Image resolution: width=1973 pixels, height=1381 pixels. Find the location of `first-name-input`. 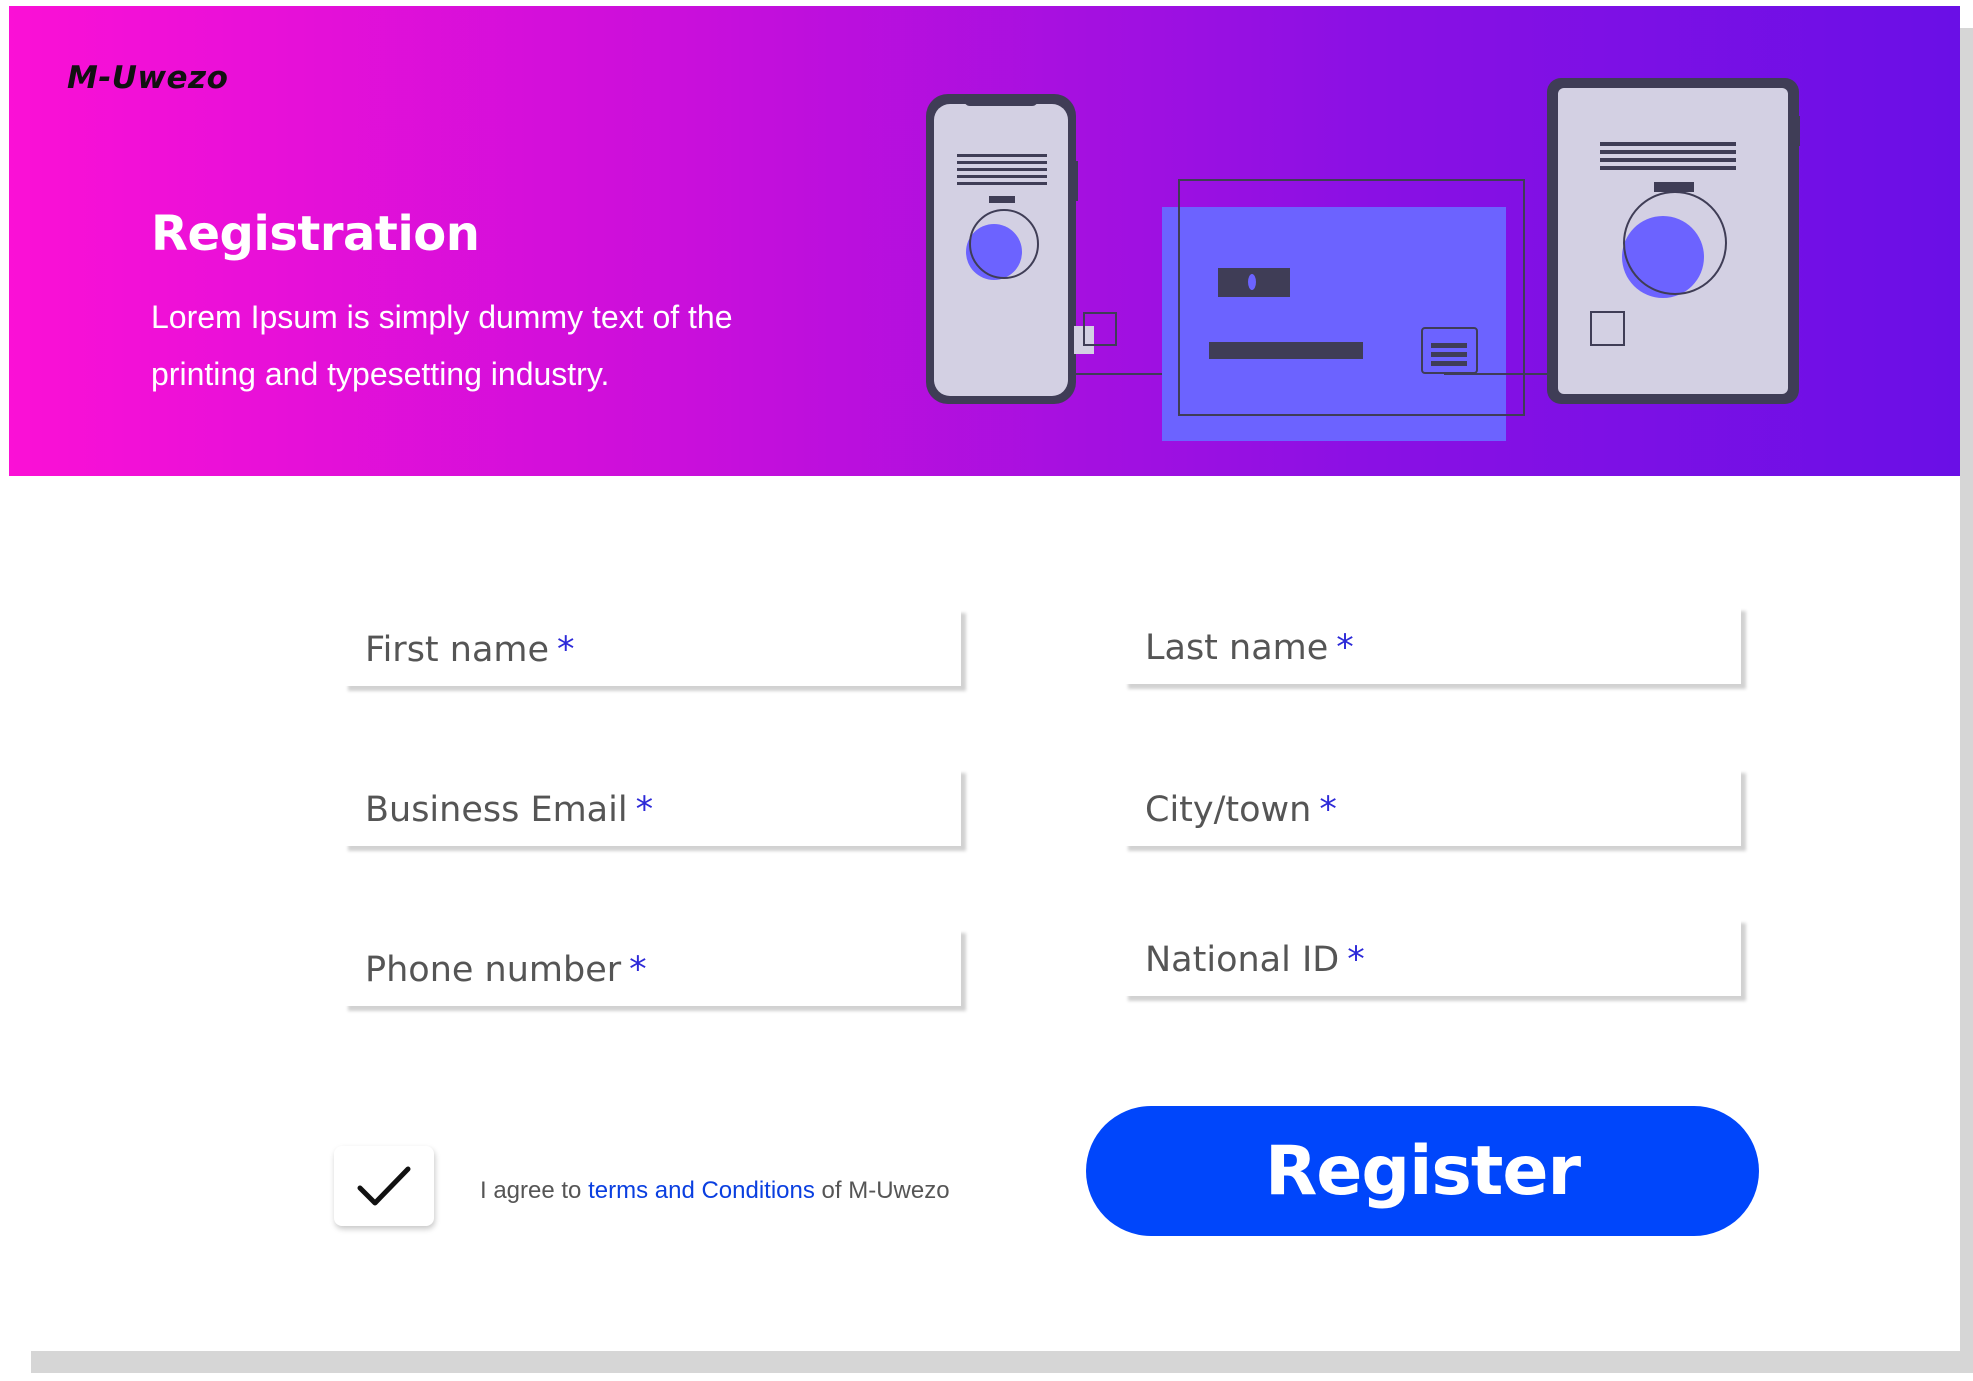

first-name-input is located at coordinates (654, 648).